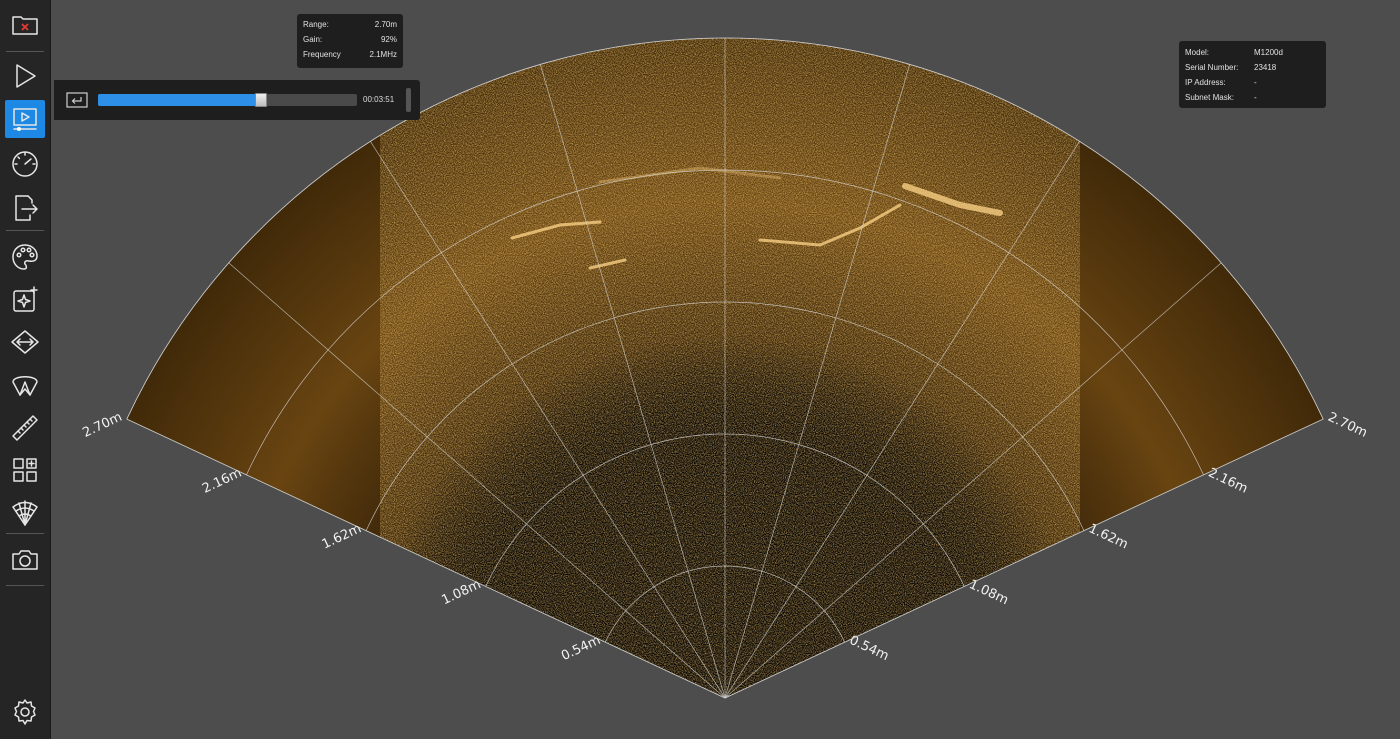 This screenshot has height=739, width=1400. What do you see at coordinates (408, 100) in the screenshot?
I see `playback-panel-handle` at bounding box center [408, 100].